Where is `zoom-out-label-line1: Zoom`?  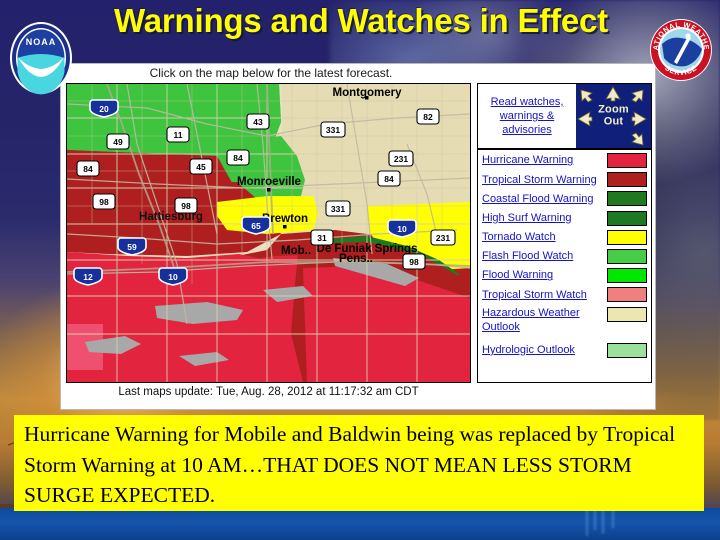
zoom-out-label-line1: Zoom is located at coordinates (613, 109).